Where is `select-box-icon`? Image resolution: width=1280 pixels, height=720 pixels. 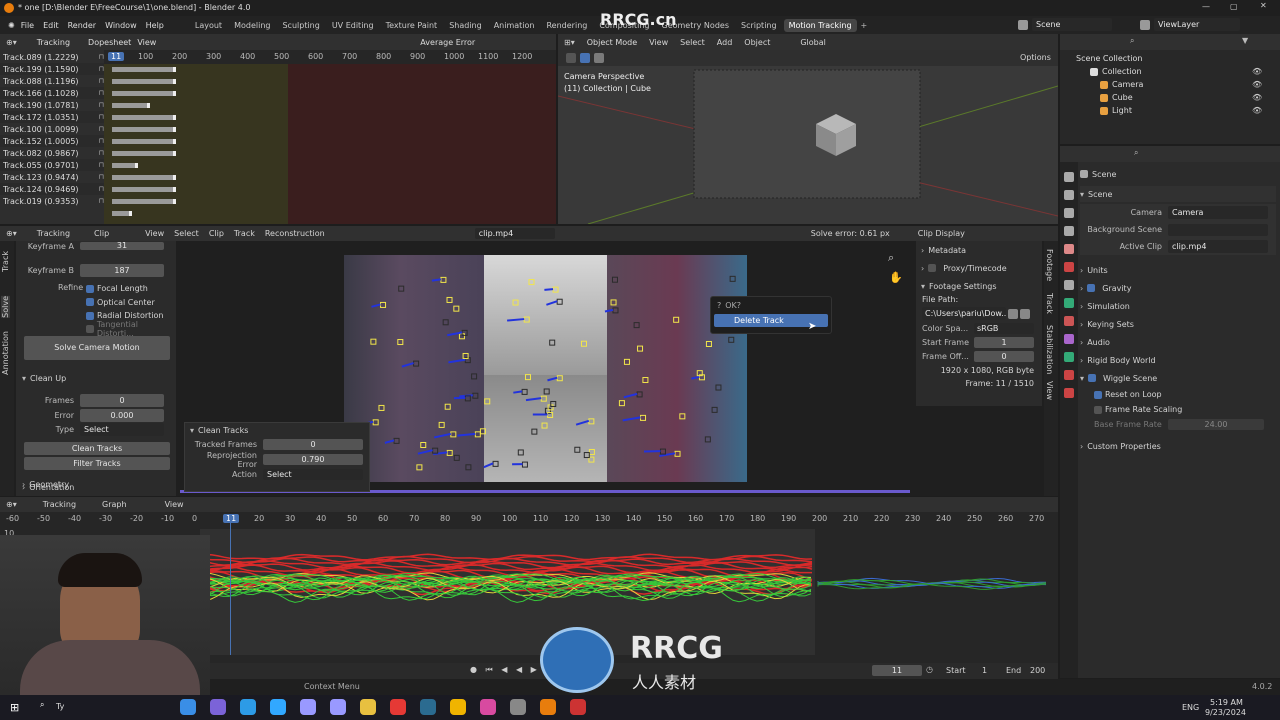 select-box-icon is located at coordinates (585, 58).